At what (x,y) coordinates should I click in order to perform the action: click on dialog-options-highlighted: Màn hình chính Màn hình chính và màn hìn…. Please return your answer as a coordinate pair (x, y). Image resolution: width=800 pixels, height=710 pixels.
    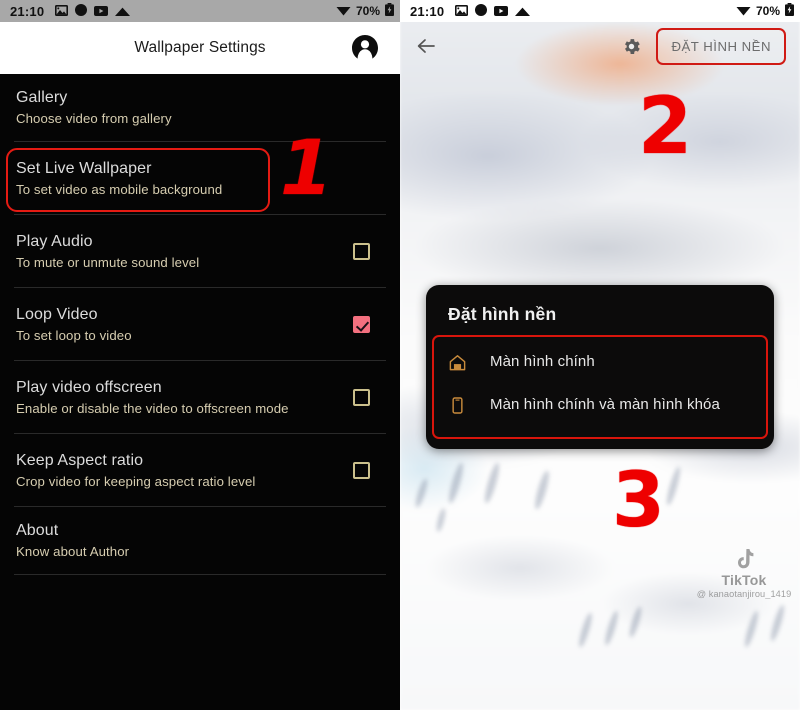
    Looking at the image, I should click on (600, 387).